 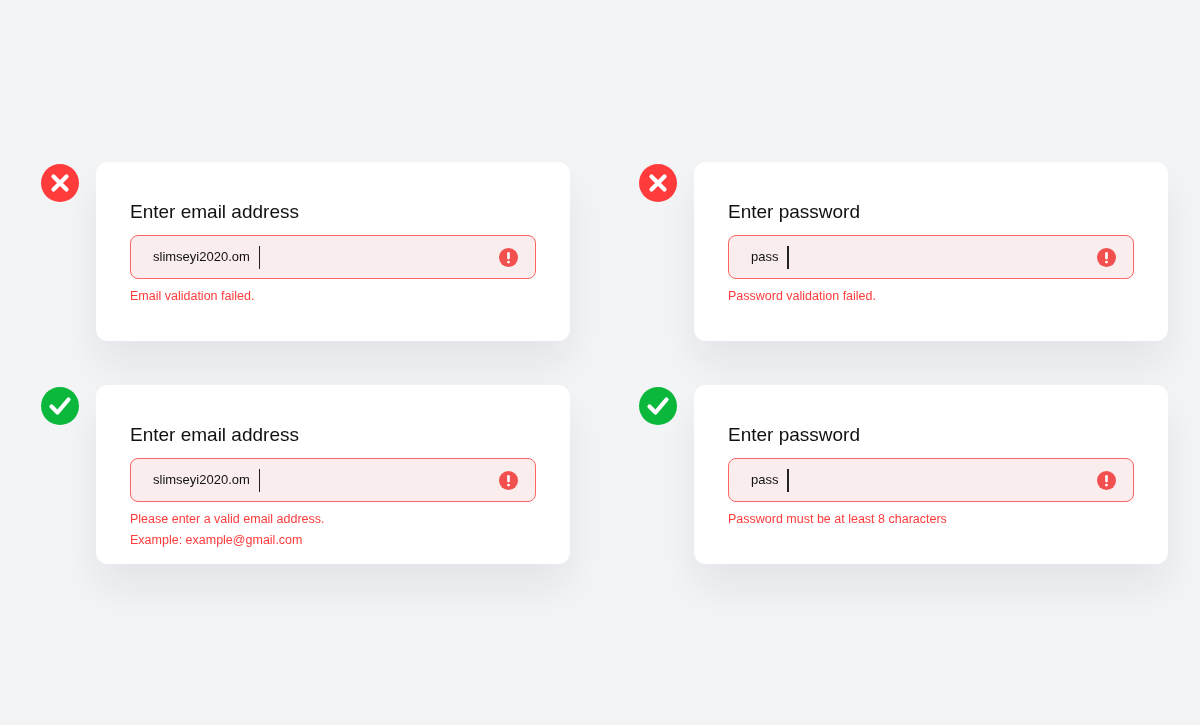 I want to click on error-message: Example: example@gmail.com, so click(x=216, y=540).